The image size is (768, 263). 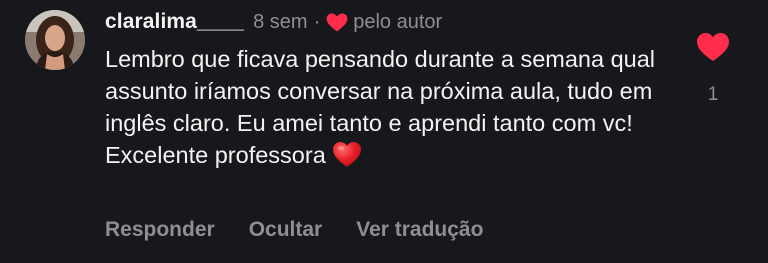 I want to click on comment-header: claralima____ 8 sem · pelo autor, so click(x=273, y=22).